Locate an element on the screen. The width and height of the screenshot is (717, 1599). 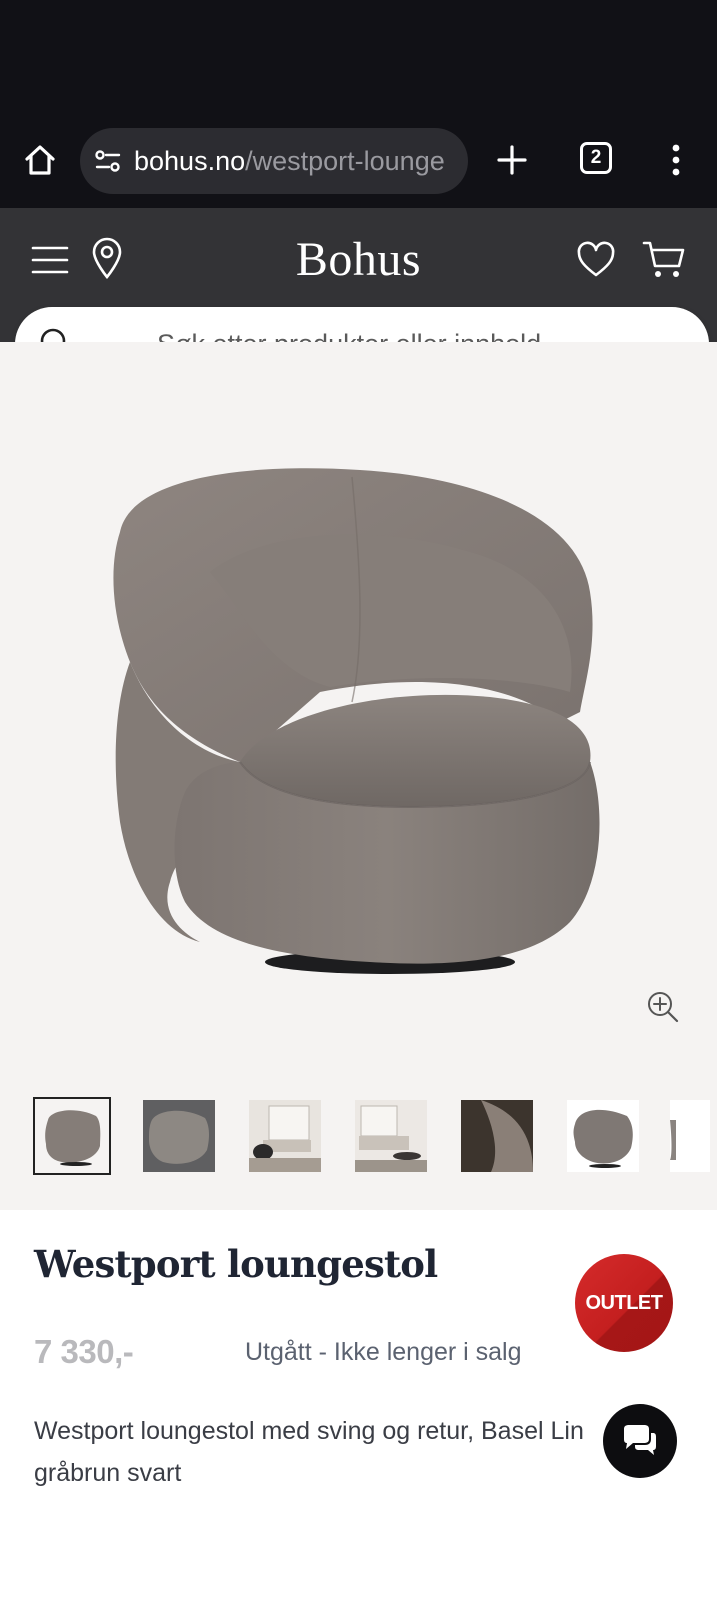
url-domain: bohus.no is located at coordinates (190, 160).